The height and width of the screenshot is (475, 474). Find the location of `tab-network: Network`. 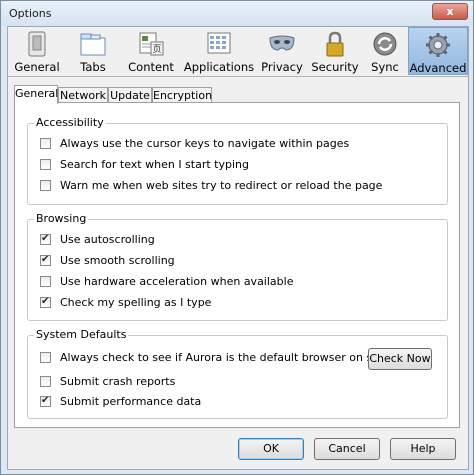

tab-network: Network is located at coordinates (83, 95).